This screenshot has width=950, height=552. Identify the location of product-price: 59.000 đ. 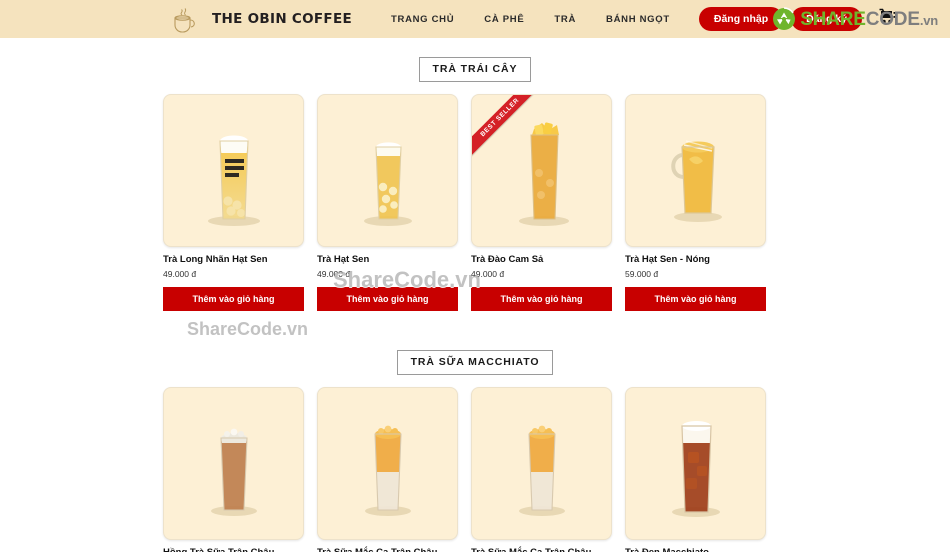
(642, 274).